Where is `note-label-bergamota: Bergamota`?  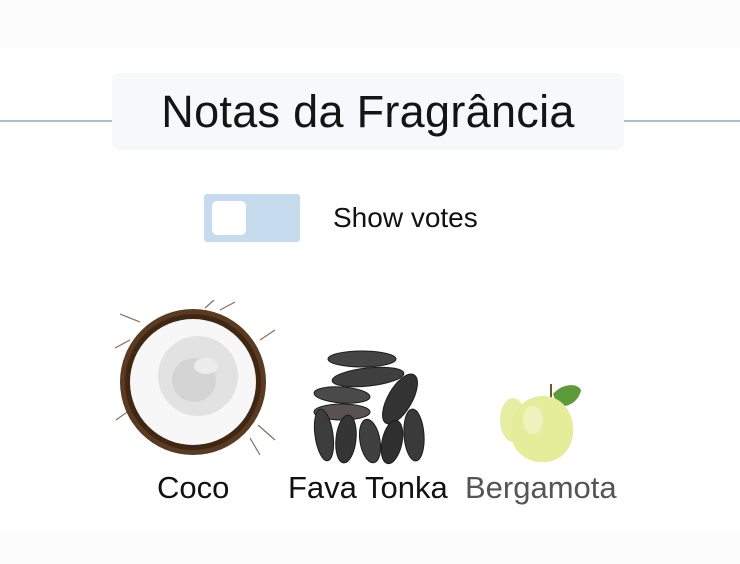
note-label-bergamota: Bergamota is located at coordinates (541, 487).